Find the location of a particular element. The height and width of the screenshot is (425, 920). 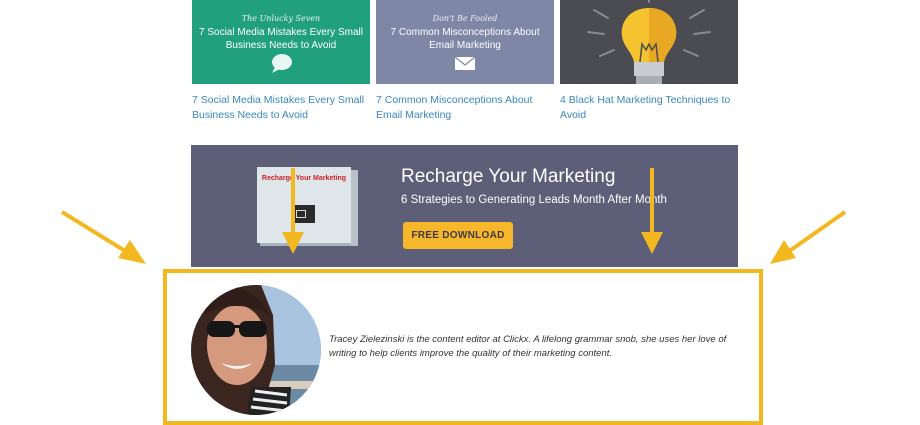

lightbulb-icon is located at coordinates (649, 42).